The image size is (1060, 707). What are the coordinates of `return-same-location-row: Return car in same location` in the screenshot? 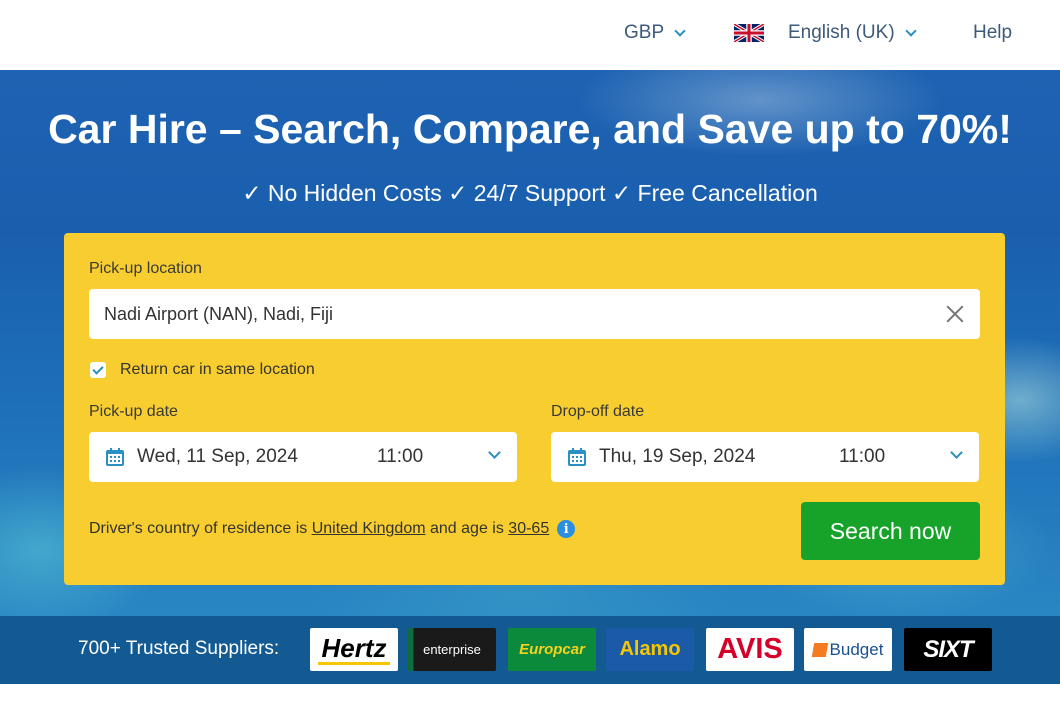 It's located at (202, 370).